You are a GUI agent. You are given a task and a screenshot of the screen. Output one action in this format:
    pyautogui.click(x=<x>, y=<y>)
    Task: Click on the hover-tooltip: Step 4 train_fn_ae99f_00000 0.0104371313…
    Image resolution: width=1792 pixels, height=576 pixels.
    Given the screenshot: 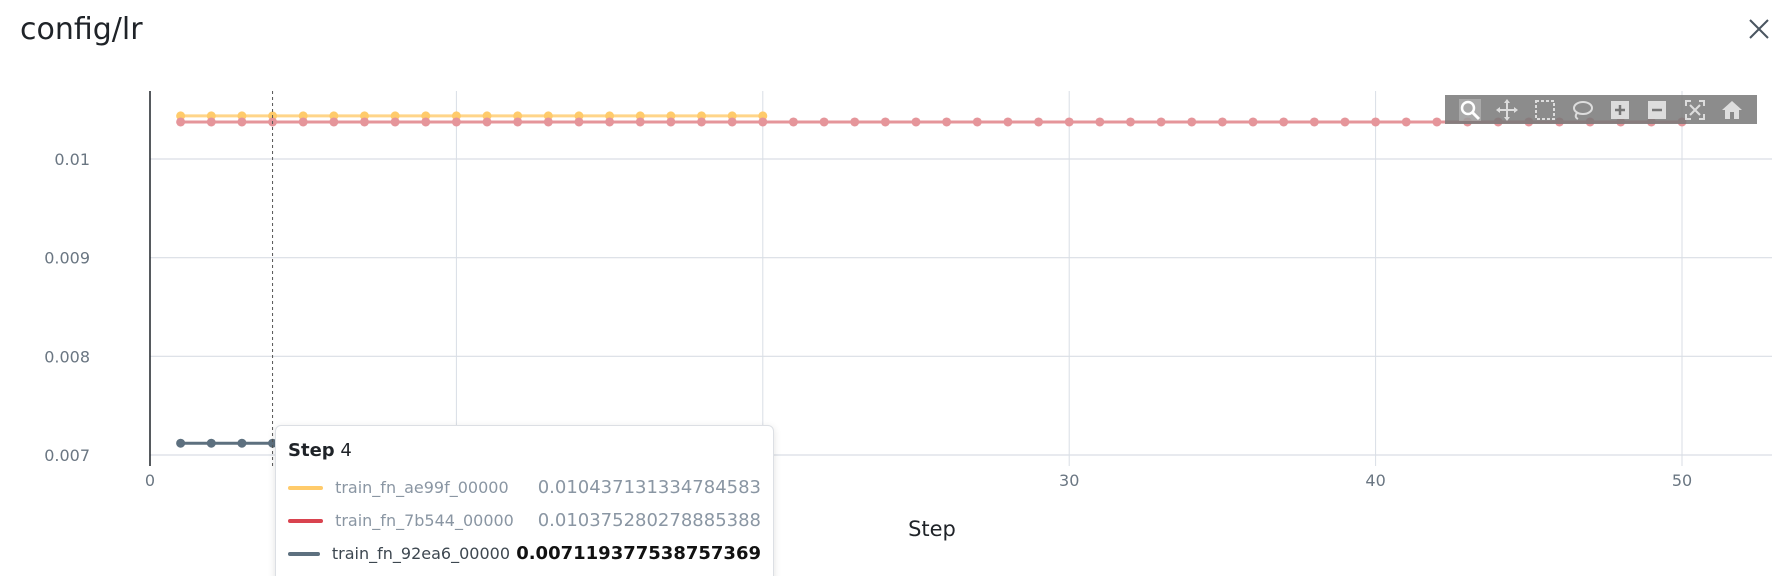 What is the action you would take?
    pyautogui.click(x=524, y=500)
    